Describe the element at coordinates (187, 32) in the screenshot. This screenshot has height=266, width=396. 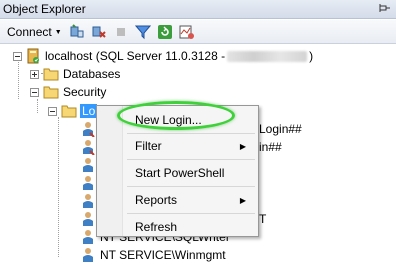
I see `activity-monitor-icon` at that location.